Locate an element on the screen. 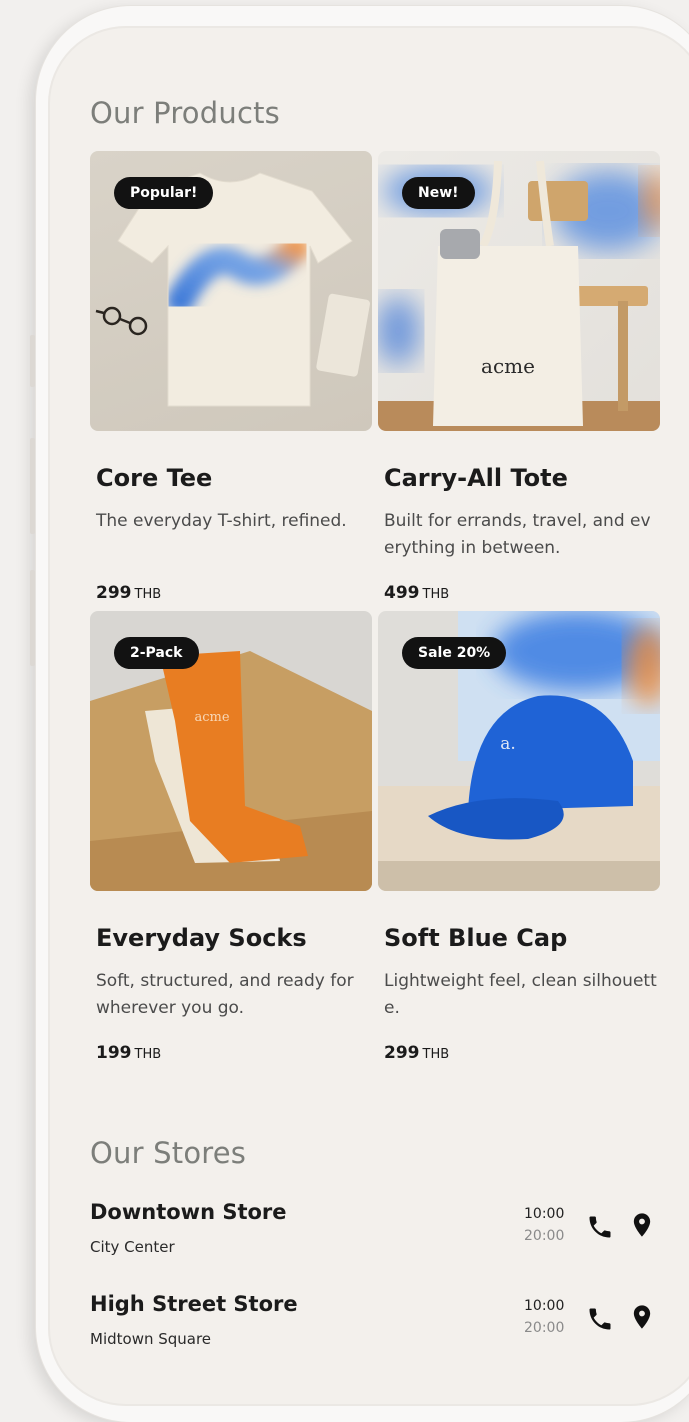 Image resolution: width=689 pixels, height=1422 pixels. product-name: Core Tee is located at coordinates (154, 478).